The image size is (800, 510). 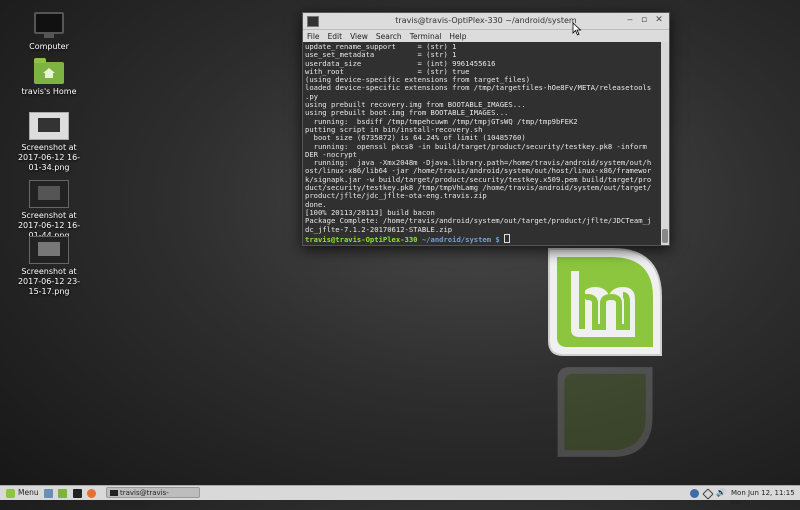 I want to click on mint-menu-icon, so click(x=10, y=493).